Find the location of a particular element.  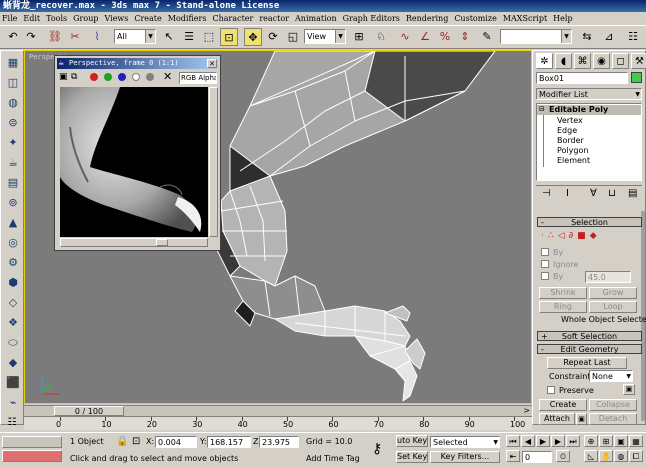

menu-edit: Edit is located at coordinates (31, 18).